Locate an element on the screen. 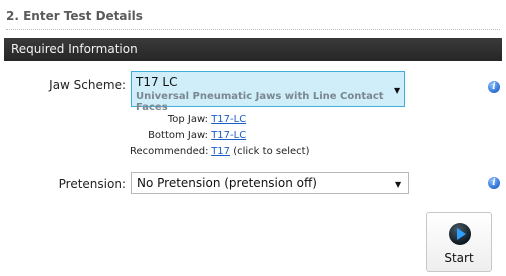 This screenshot has height=276, width=506. start-button: Start is located at coordinates (459, 242).